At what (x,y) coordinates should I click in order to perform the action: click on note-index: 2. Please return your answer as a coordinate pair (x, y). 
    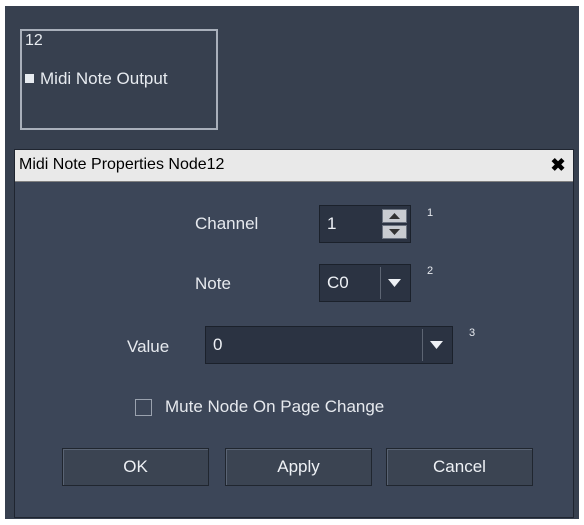
    Looking at the image, I should click on (430, 271).